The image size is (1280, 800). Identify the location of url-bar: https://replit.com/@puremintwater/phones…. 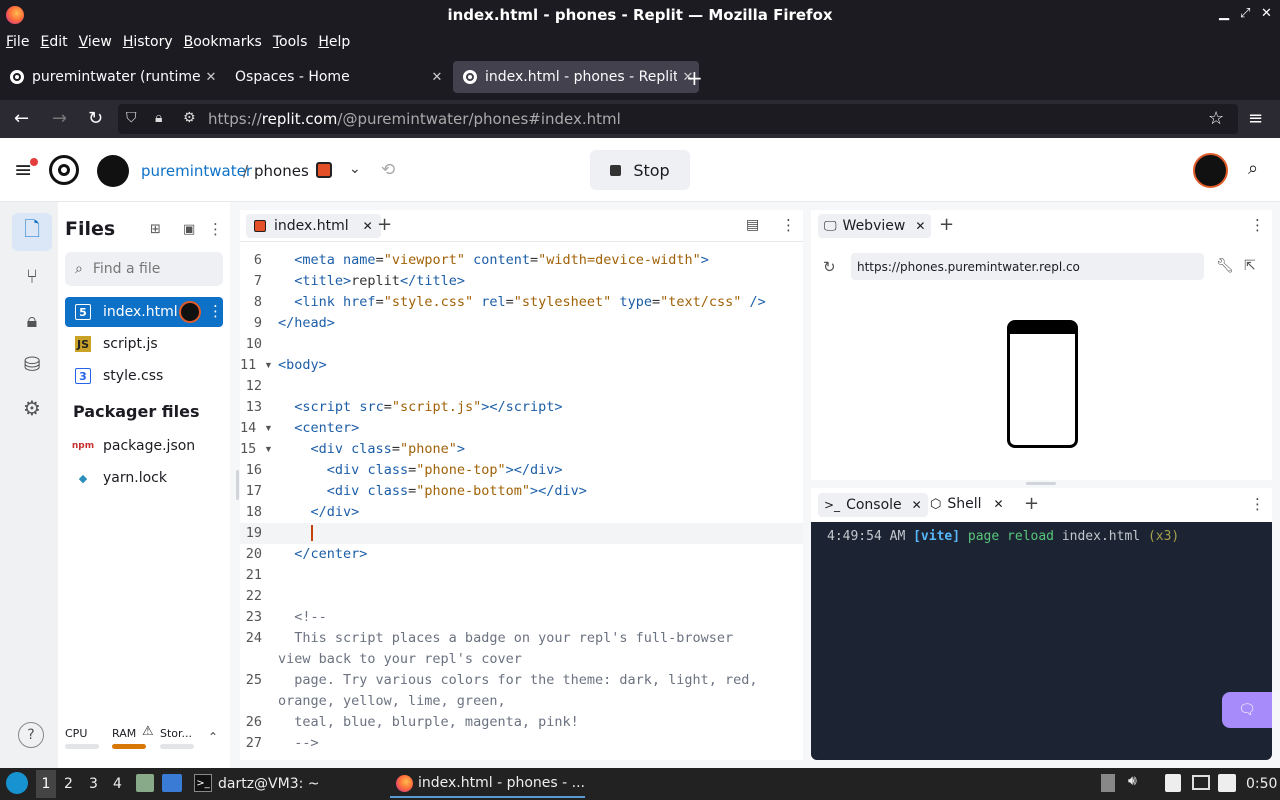
(678, 119).